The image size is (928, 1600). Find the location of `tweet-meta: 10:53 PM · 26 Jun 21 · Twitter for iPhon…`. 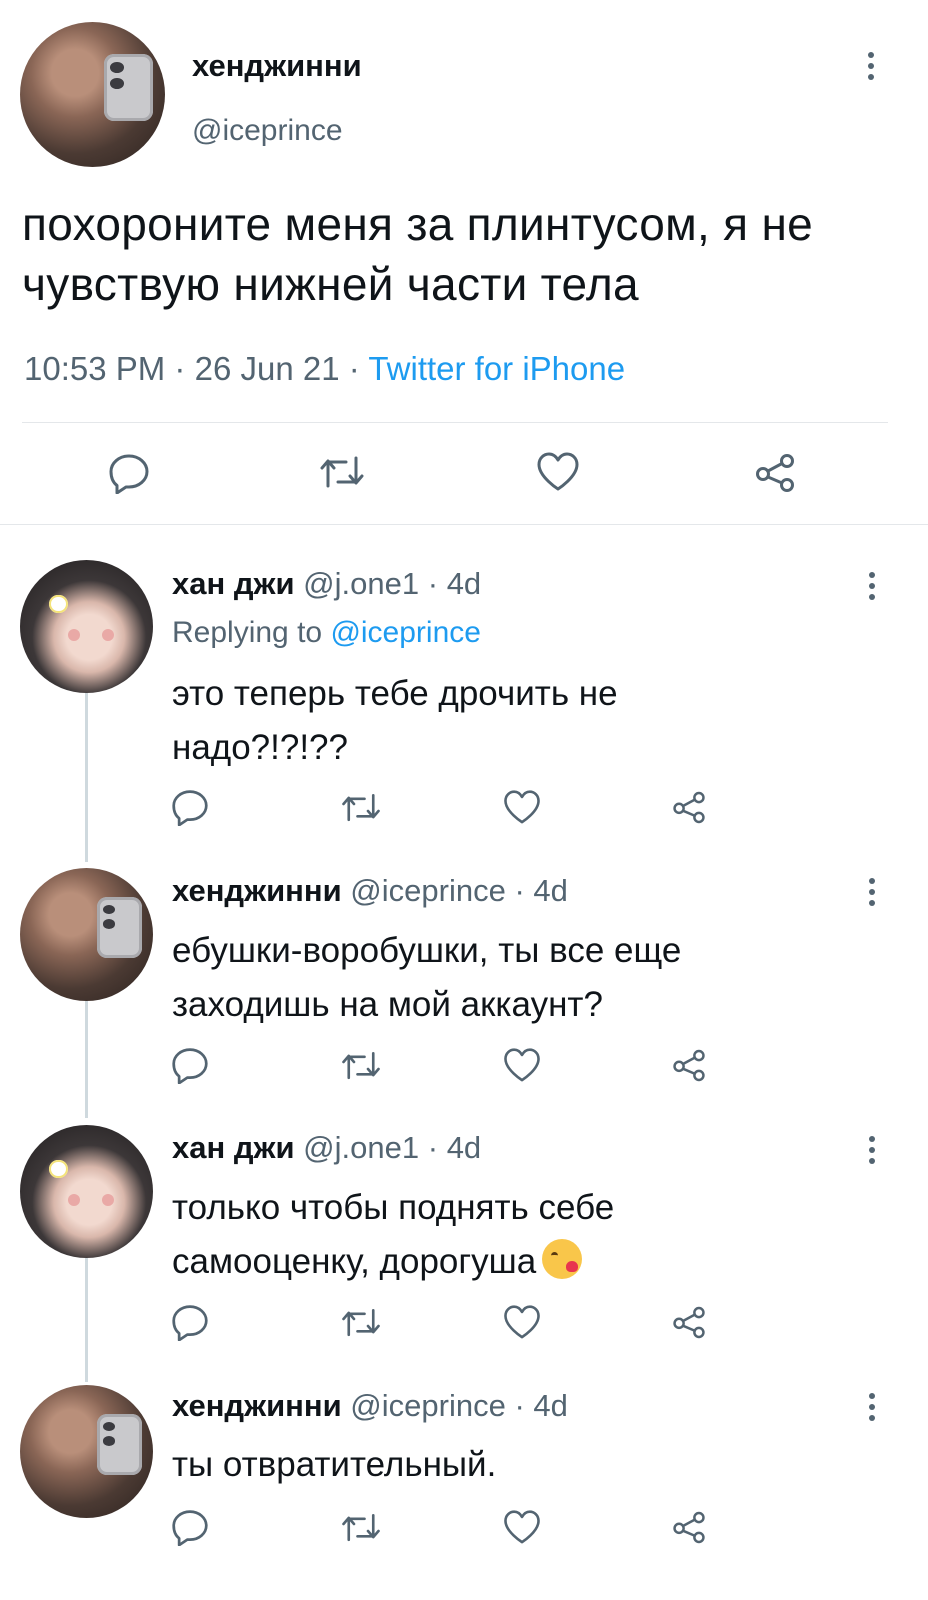

tweet-meta: 10:53 PM · 26 Jun 21 · Twitter for iPhon… is located at coordinates (324, 369).